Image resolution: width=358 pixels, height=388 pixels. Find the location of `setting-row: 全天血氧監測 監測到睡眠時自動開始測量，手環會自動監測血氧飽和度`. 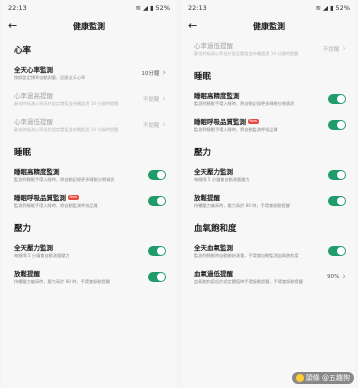

setting-row: 全天血氧監測 監測到睡眠時自動開始測量，手環會自動監測血氧飽和度 is located at coordinates (269, 251).